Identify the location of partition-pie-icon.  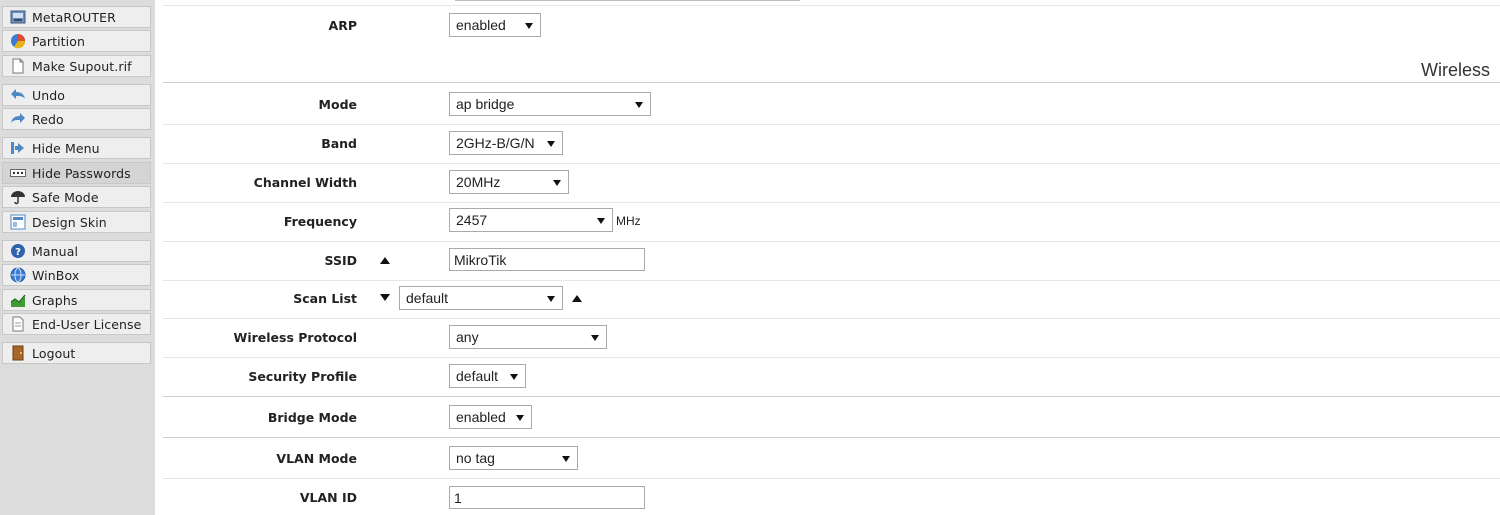
(18, 41).